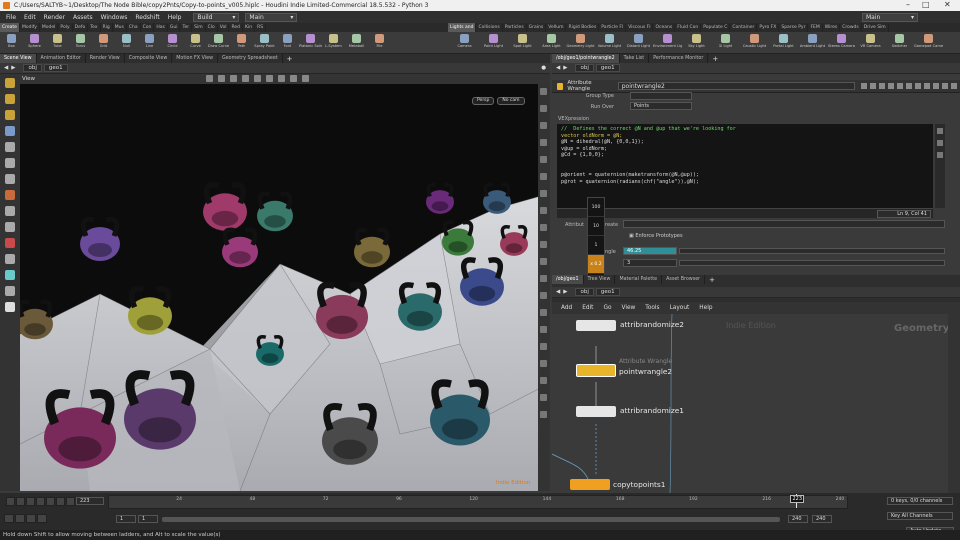  What do you see at coordinates (629, 308) in the screenshot?
I see `network-menu-view: View` at bounding box center [629, 308].